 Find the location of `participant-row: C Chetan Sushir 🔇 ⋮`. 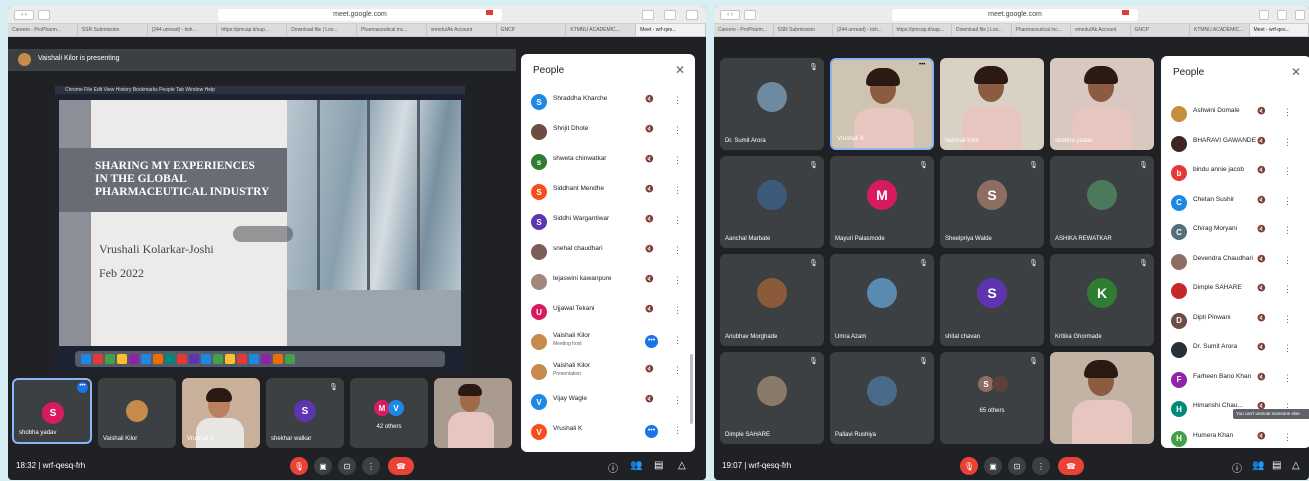

participant-row: C Chetan Sushir 🔇 ⋮ is located at coordinates (1235, 204).